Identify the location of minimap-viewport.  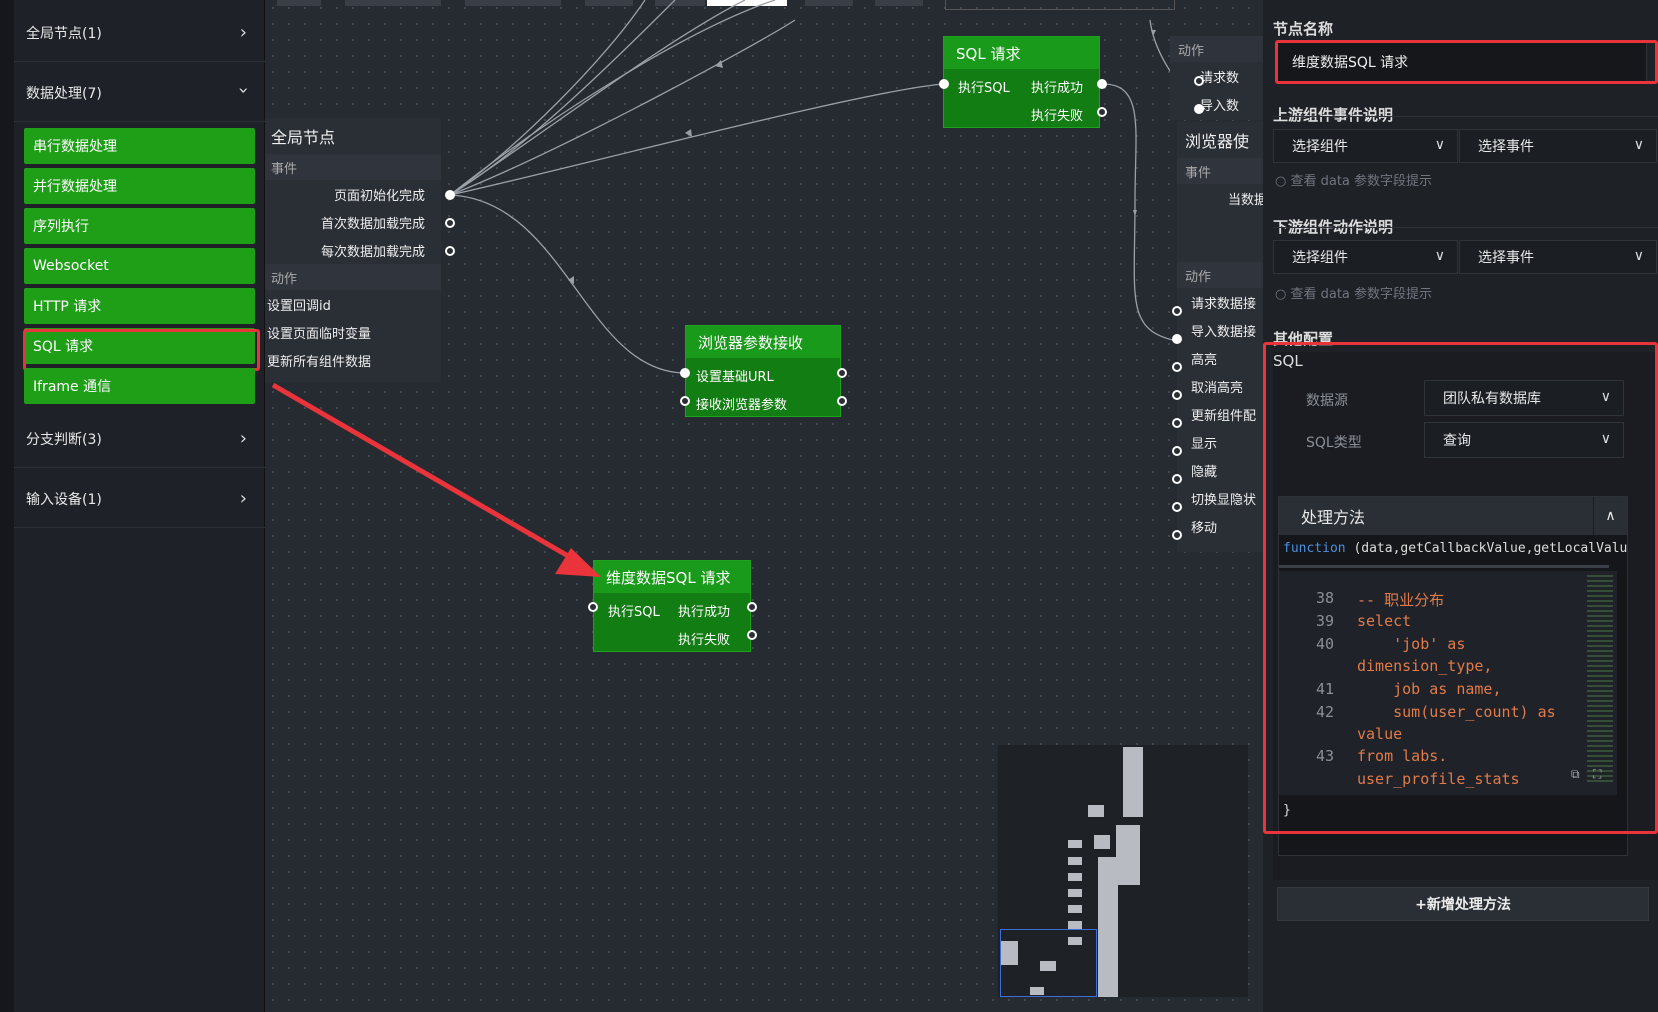
(1048, 963).